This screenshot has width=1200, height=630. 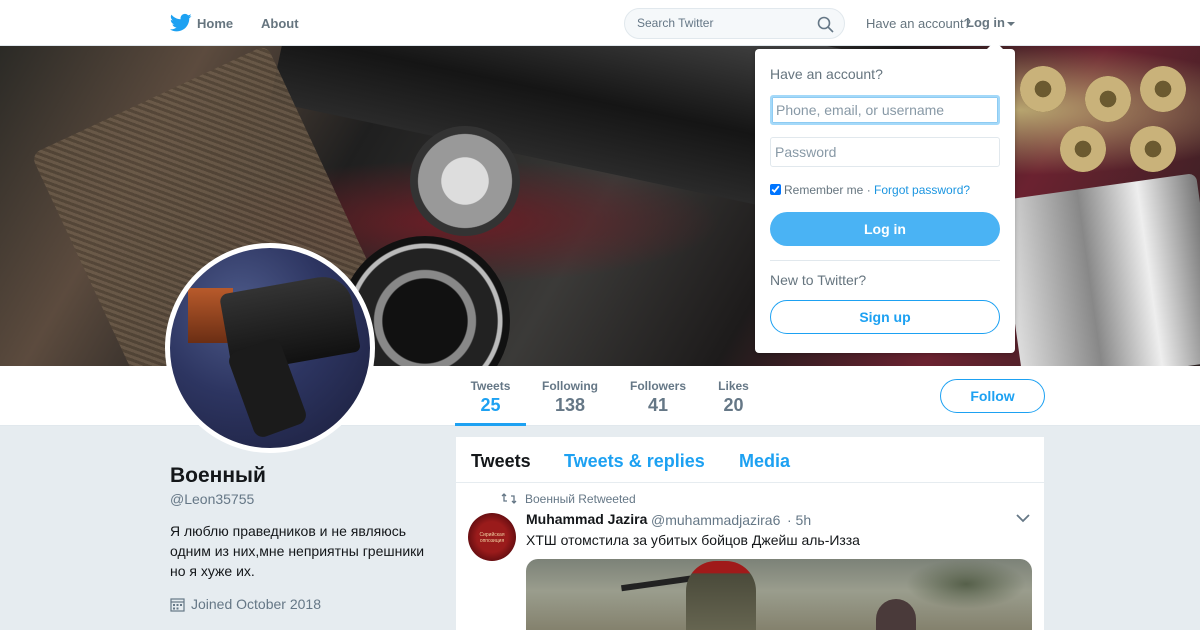 I want to click on profile-joined-date: Joined October 2018, so click(x=245, y=604).